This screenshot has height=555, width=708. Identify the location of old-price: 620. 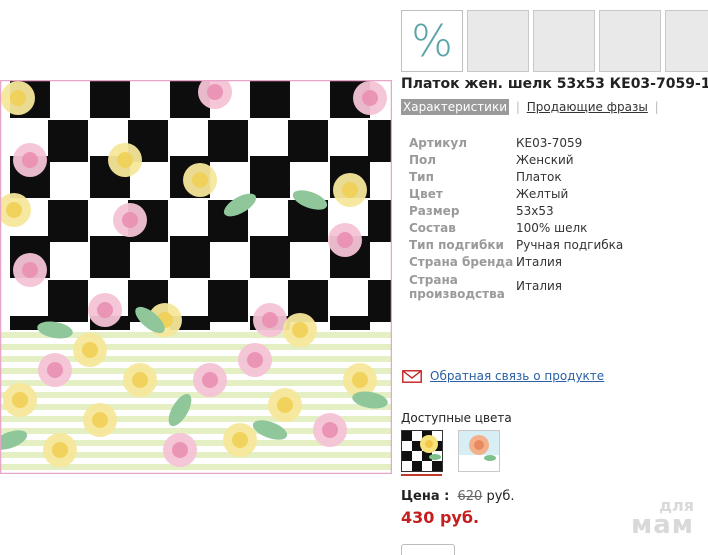
(470, 496).